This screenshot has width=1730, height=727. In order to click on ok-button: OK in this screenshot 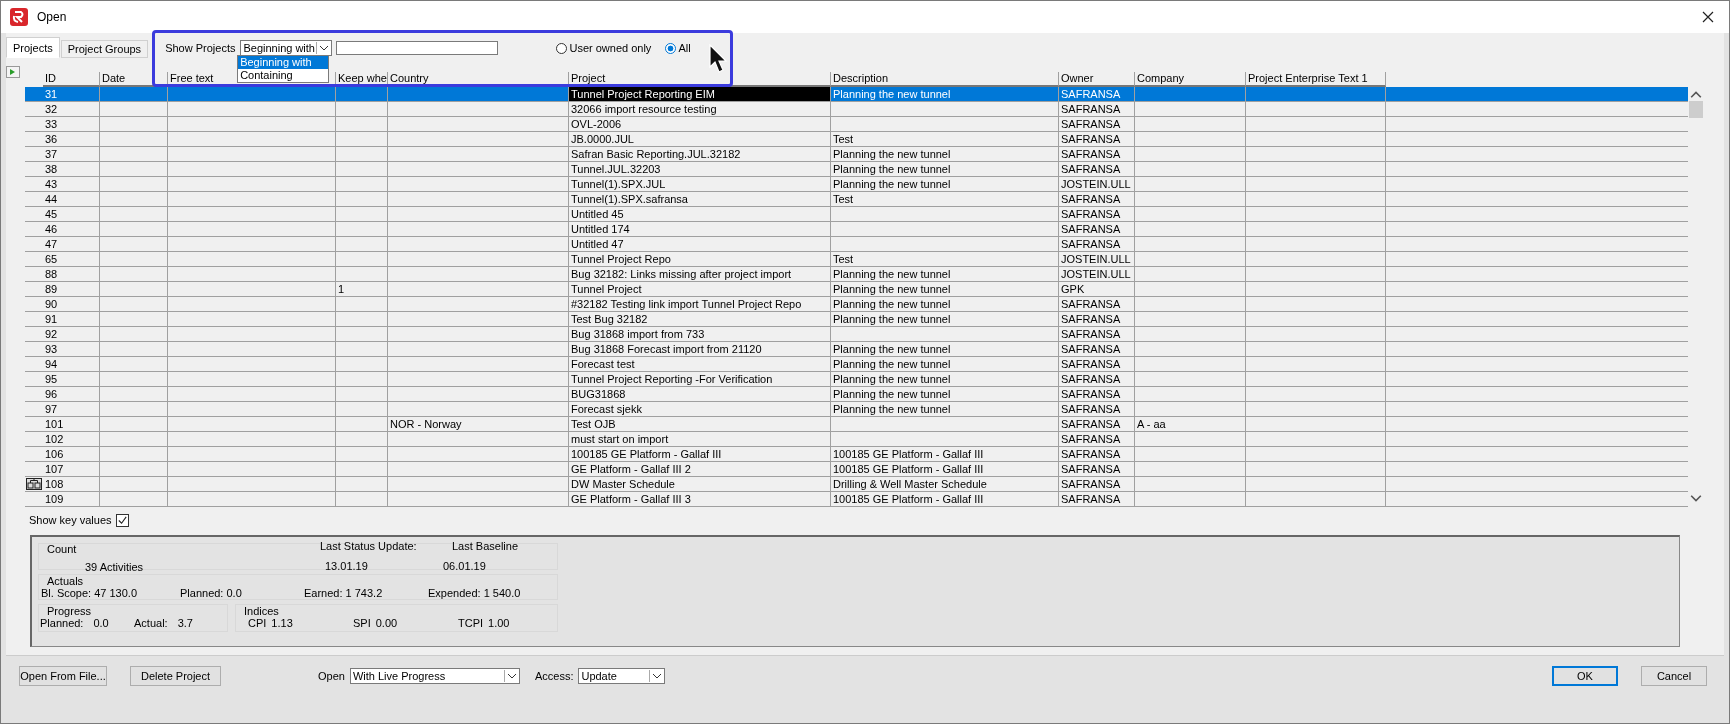, I will do `click(1585, 676)`.